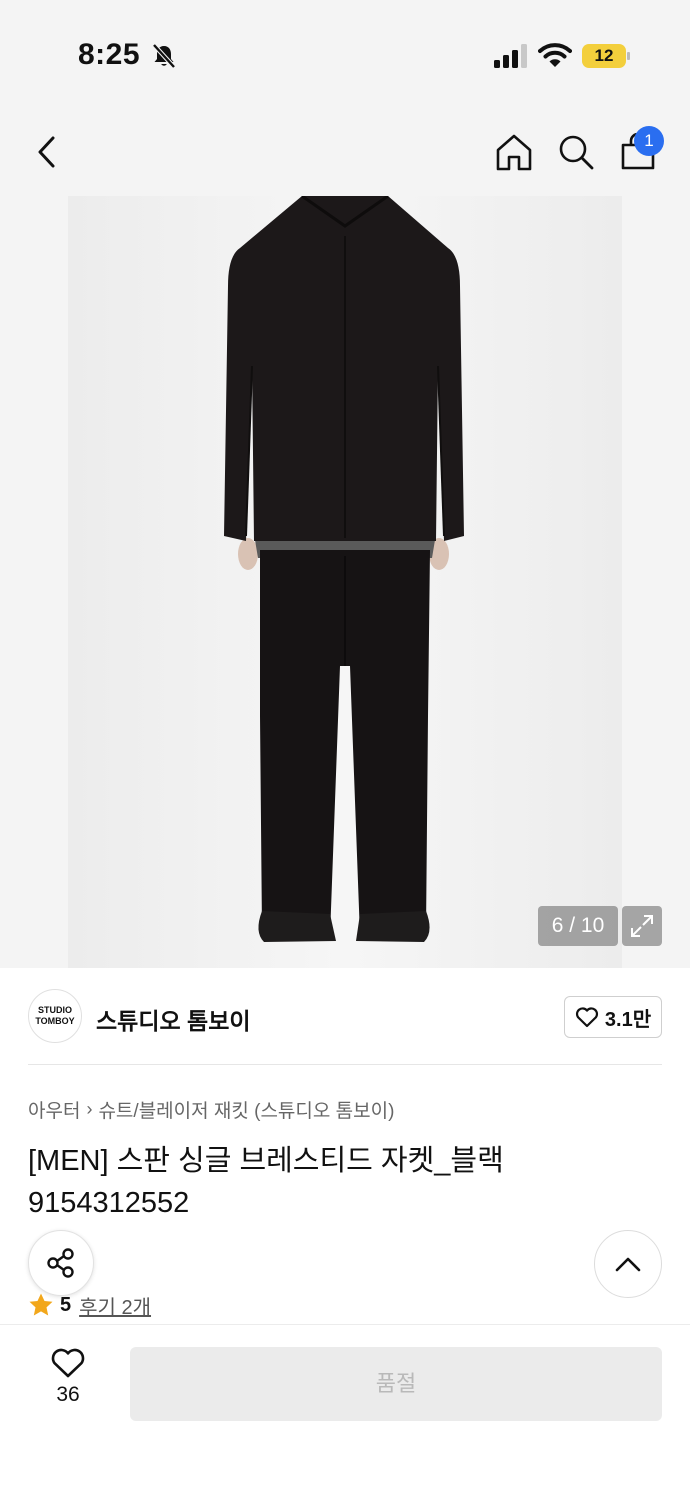 The width and height of the screenshot is (690, 1500). Describe the element at coordinates (173, 1019) in the screenshot. I see `brand-name: 스튜디오 톰보이` at that location.